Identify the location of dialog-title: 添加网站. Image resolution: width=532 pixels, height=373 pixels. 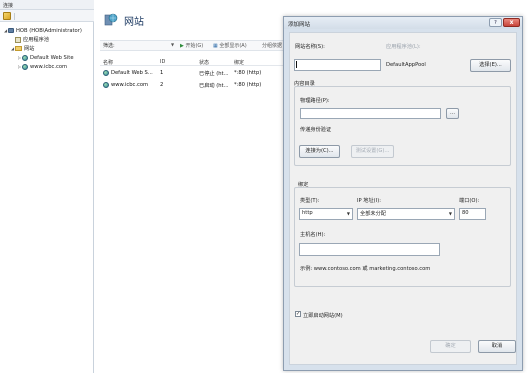
(299, 25).